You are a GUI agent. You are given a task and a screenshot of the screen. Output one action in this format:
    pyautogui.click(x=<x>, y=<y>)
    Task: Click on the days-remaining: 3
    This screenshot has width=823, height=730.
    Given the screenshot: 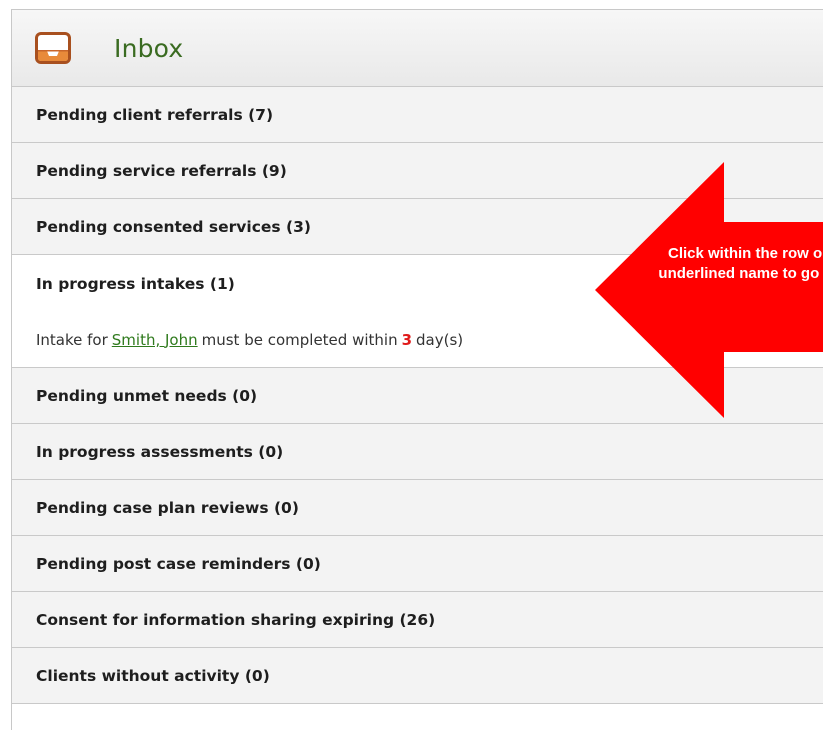 What is the action you would take?
    pyautogui.click(x=407, y=339)
    